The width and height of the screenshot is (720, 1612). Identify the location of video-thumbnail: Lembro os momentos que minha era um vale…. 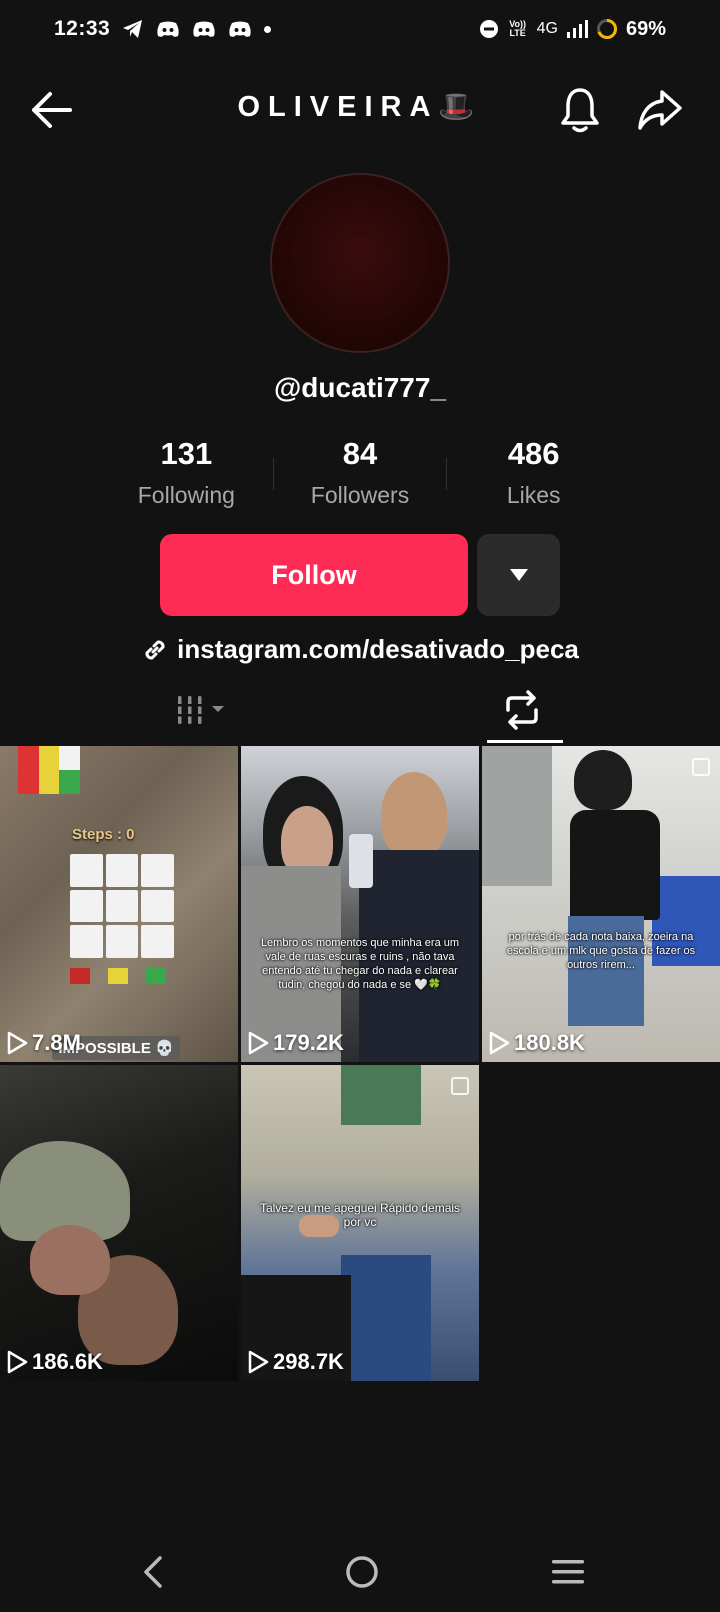
(360, 904).